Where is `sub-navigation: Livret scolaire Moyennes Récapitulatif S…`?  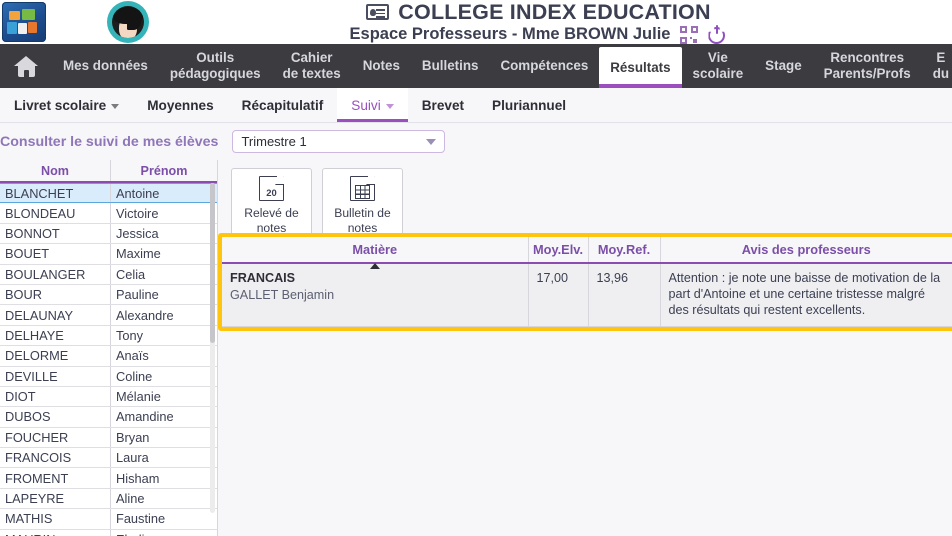
sub-navigation: Livret scolaire Moyennes Récapitulatif S… is located at coordinates (476, 105).